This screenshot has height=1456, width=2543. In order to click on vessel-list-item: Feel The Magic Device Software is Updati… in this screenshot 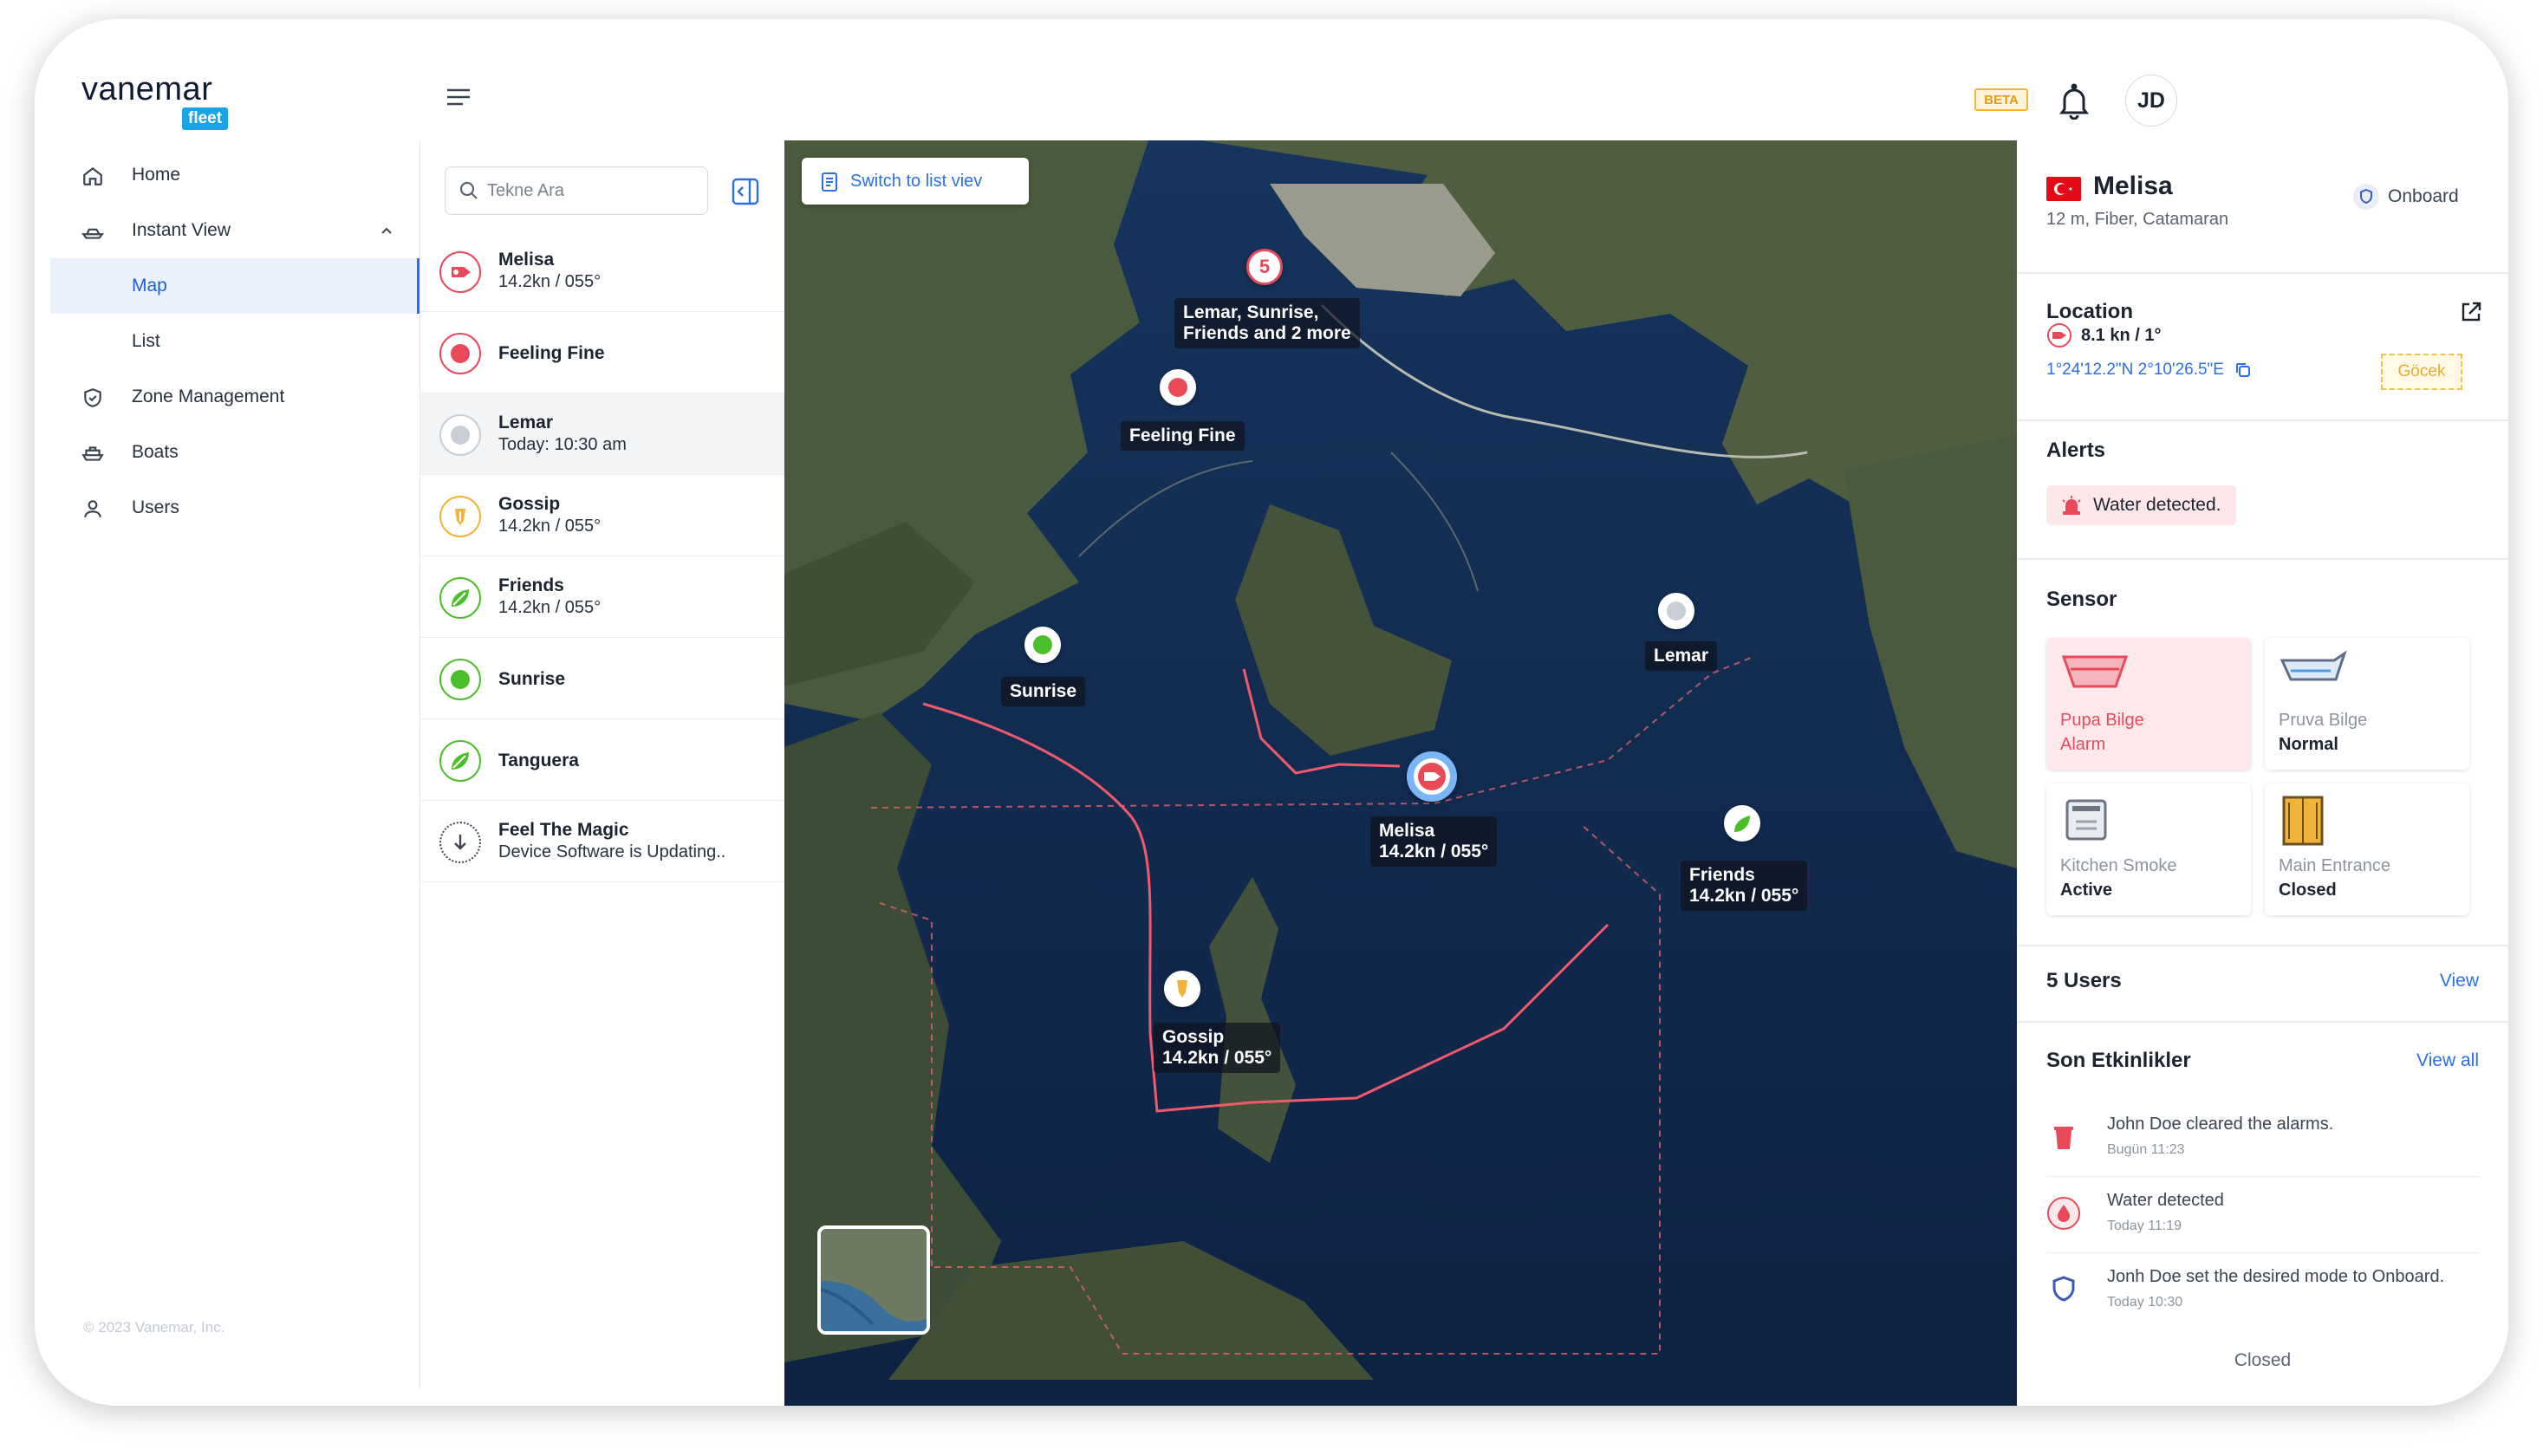, I will do `click(602, 841)`.